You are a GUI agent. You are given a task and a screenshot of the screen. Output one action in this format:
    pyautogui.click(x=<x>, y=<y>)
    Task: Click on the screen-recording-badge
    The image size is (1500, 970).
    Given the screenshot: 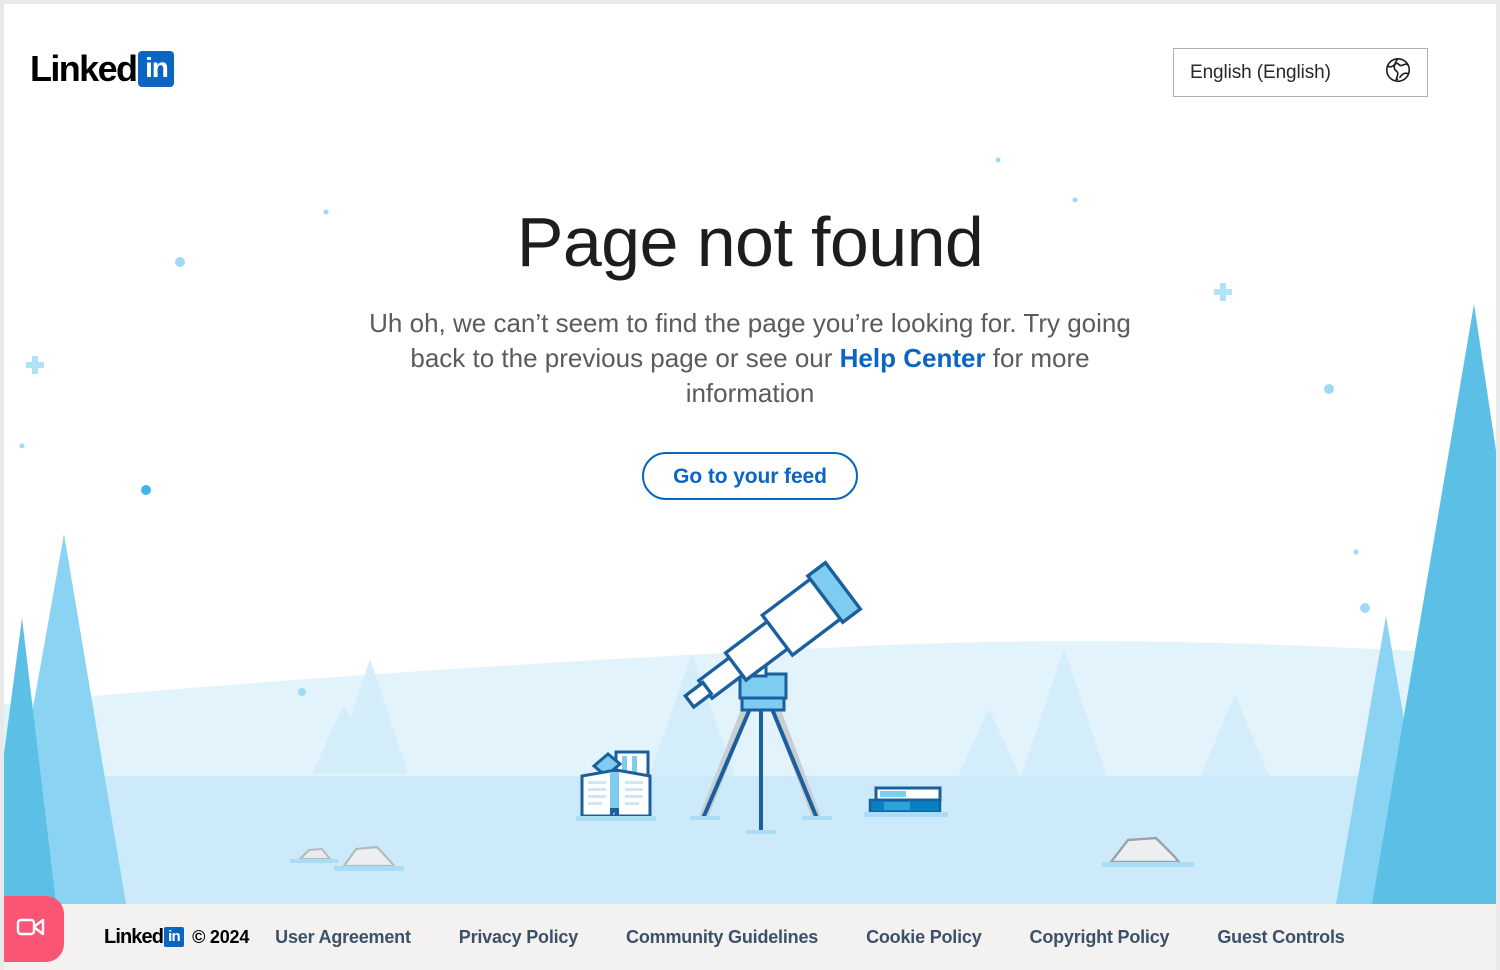 What is the action you would take?
    pyautogui.click(x=34, y=929)
    